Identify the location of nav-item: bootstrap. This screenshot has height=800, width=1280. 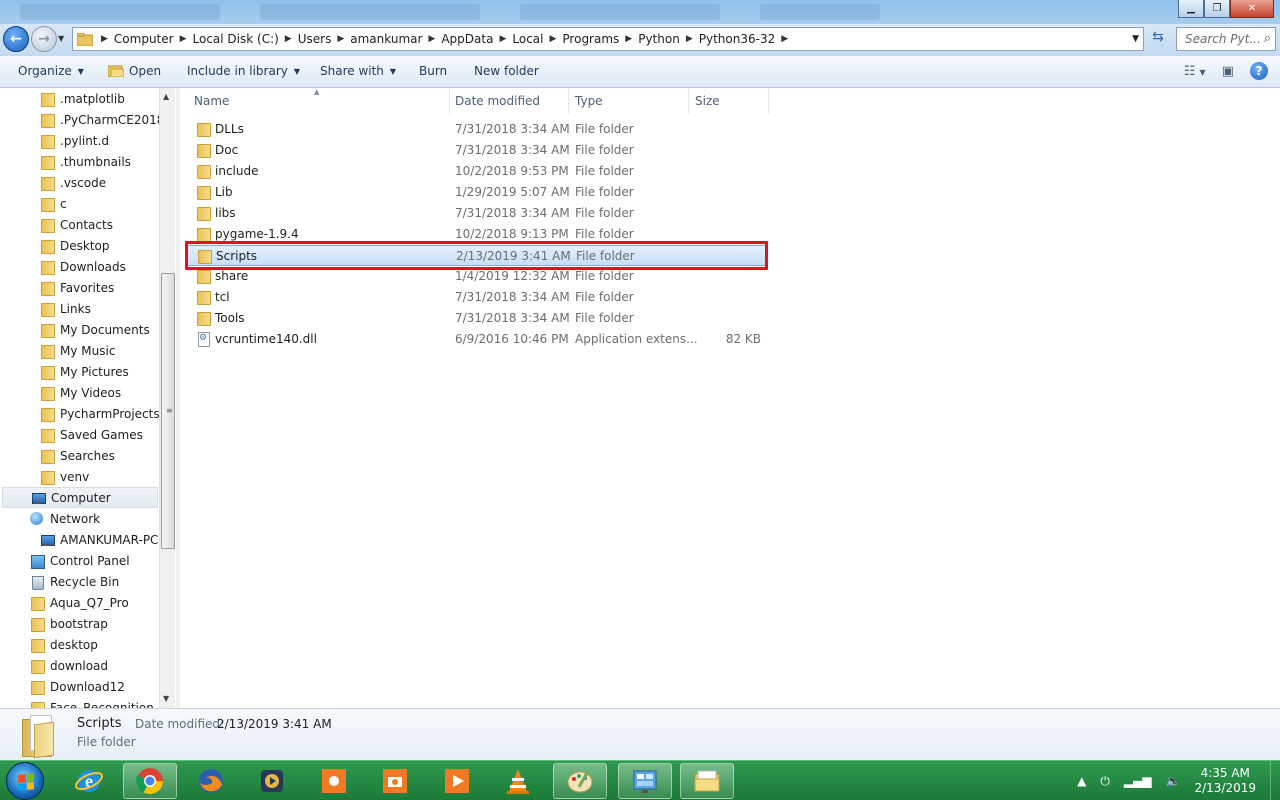
(94, 623).